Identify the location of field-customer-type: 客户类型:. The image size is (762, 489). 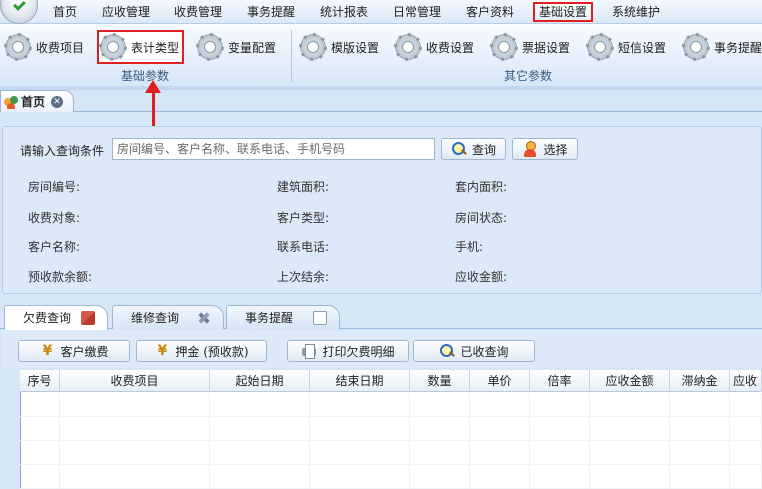
(303, 218).